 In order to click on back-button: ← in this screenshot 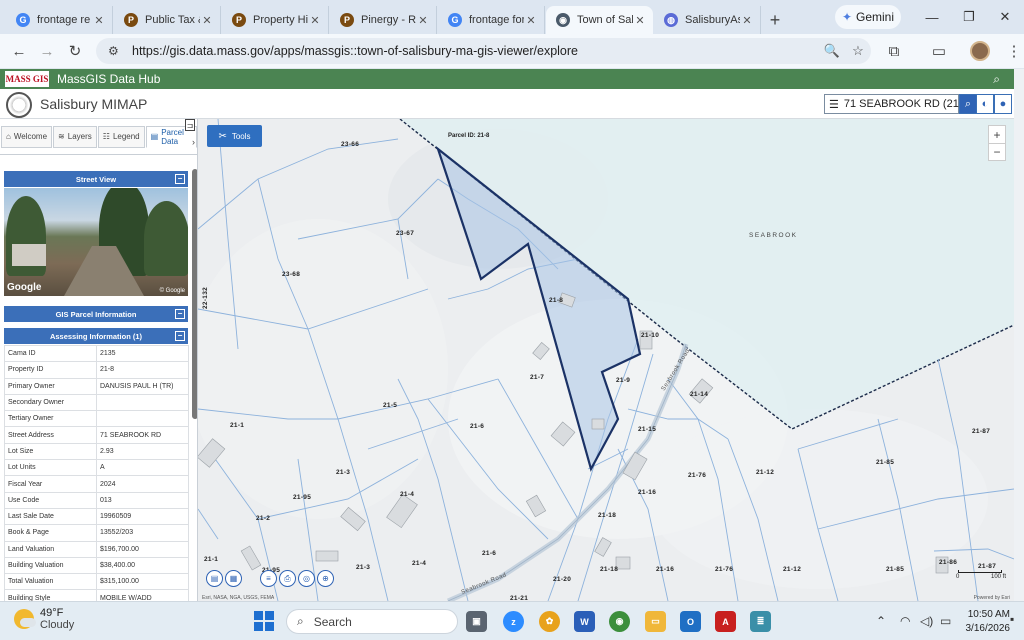, I will do `click(19, 51)`.